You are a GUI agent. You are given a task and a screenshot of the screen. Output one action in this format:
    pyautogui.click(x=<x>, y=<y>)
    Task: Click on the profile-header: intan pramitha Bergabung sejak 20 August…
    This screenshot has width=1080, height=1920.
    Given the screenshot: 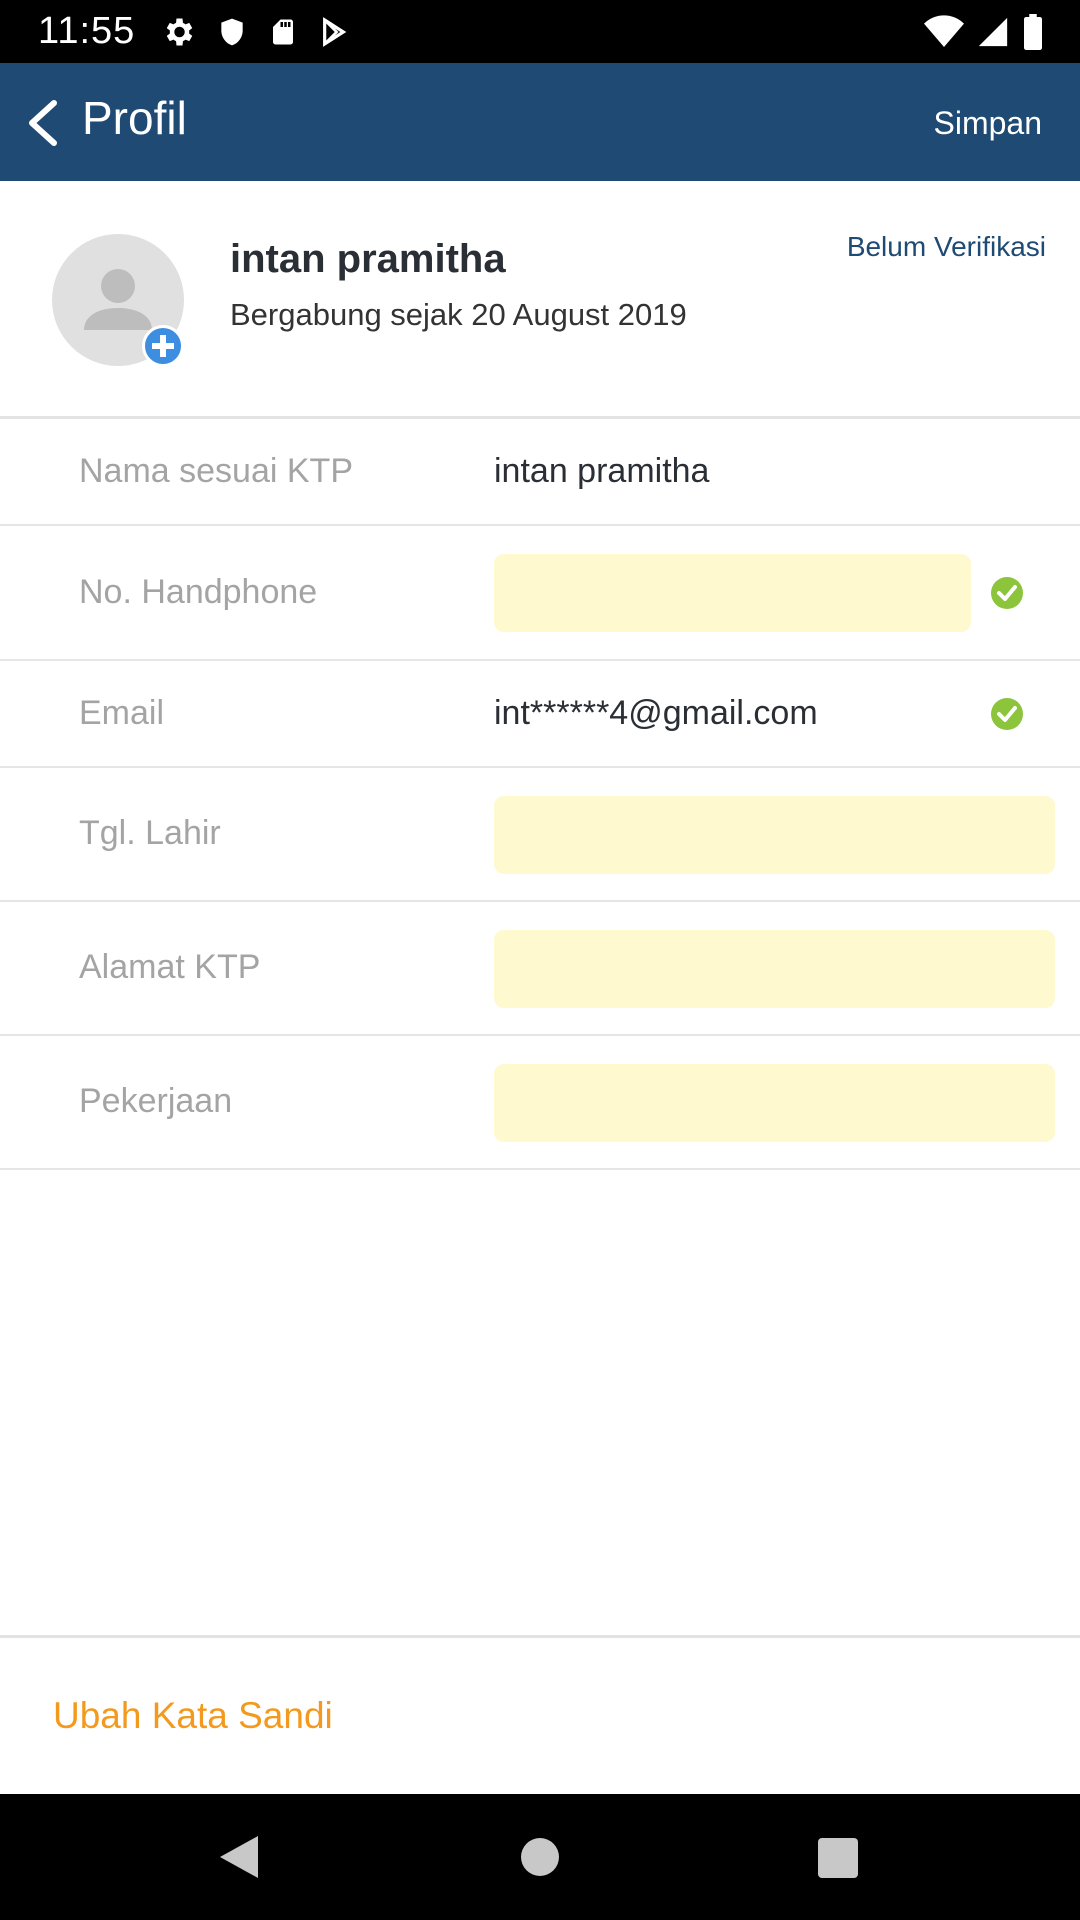 What is the action you would take?
    pyautogui.click(x=540, y=300)
    